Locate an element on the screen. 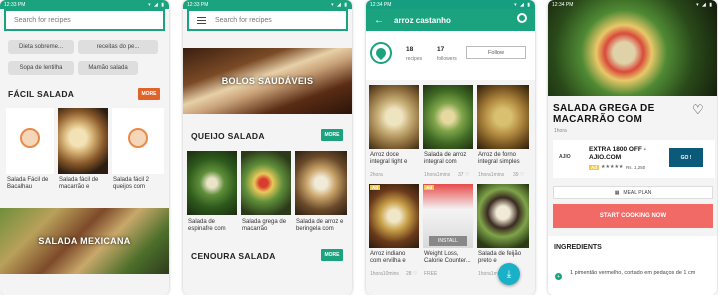 This screenshot has height=295, width=718. calendar-icon: ▦ is located at coordinates (617, 192).